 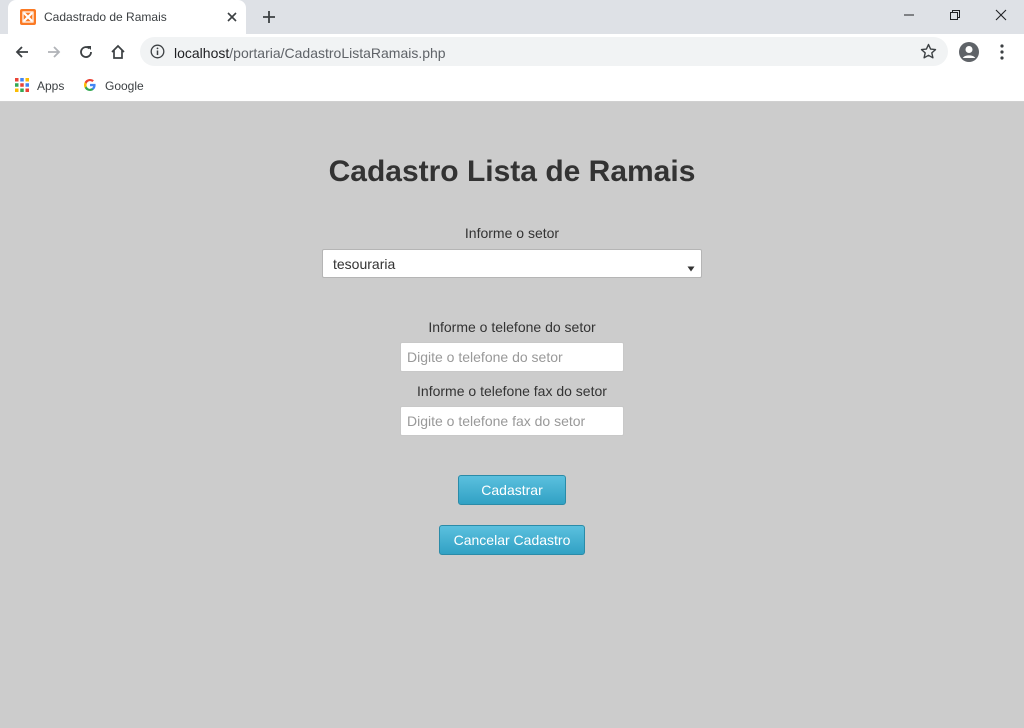 I want to click on cancelar-cadastro-button: Cancelar Cadastro, so click(x=512, y=540).